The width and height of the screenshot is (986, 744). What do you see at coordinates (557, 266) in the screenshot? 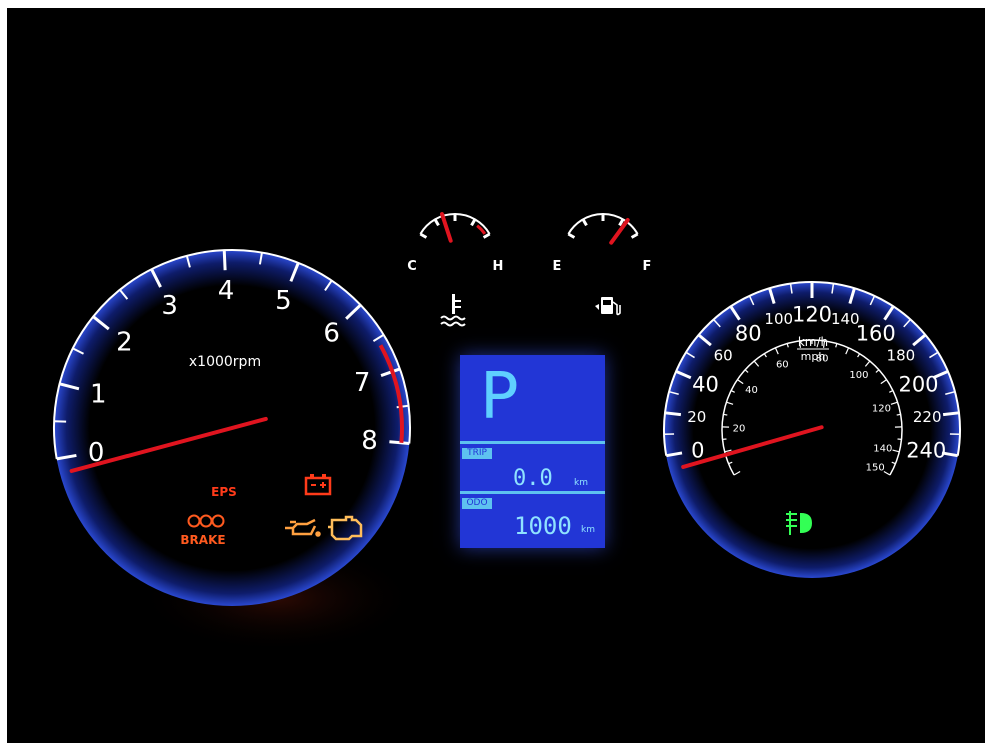
I see `fuel-empty-label: E` at bounding box center [557, 266].